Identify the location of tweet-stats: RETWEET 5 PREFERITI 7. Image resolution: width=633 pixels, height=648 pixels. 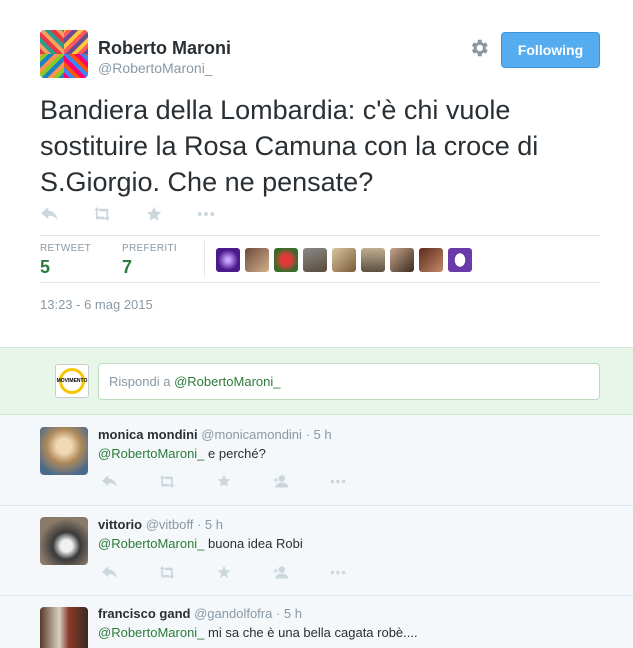
(320, 259).